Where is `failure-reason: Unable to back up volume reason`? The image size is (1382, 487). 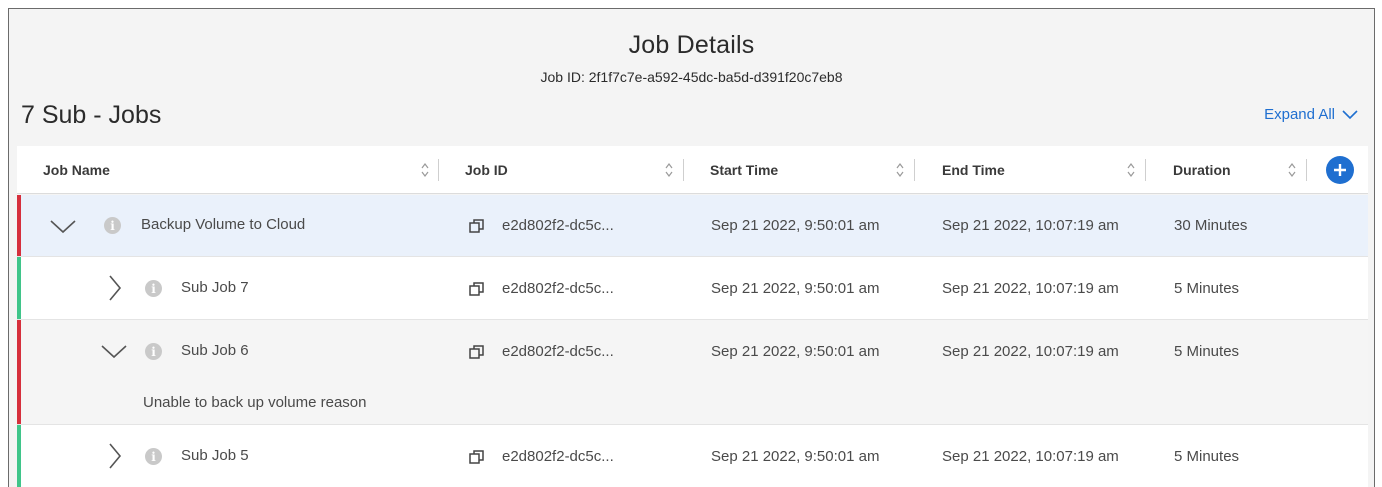
failure-reason: Unable to back up volume reason is located at coordinates (255, 402).